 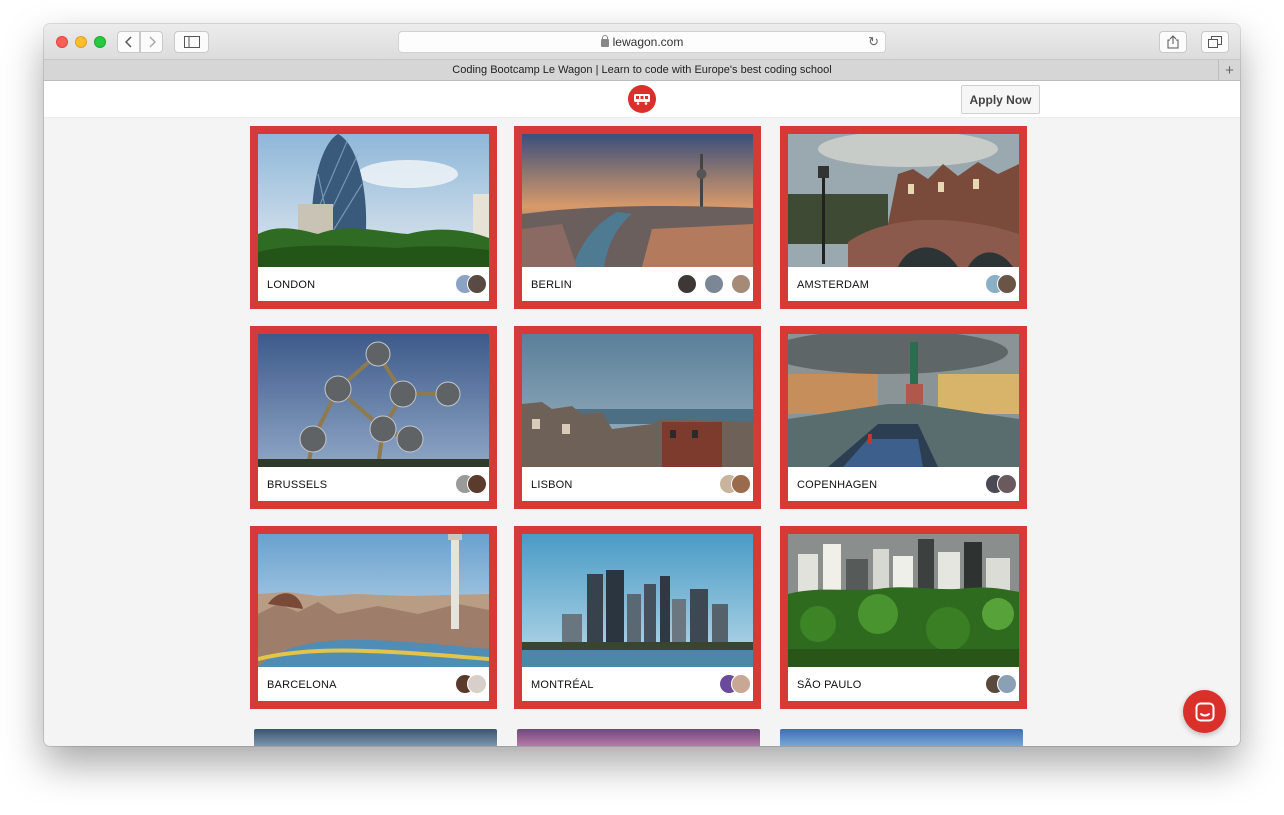 I want to click on reload-icon: ↻, so click(x=873, y=42).